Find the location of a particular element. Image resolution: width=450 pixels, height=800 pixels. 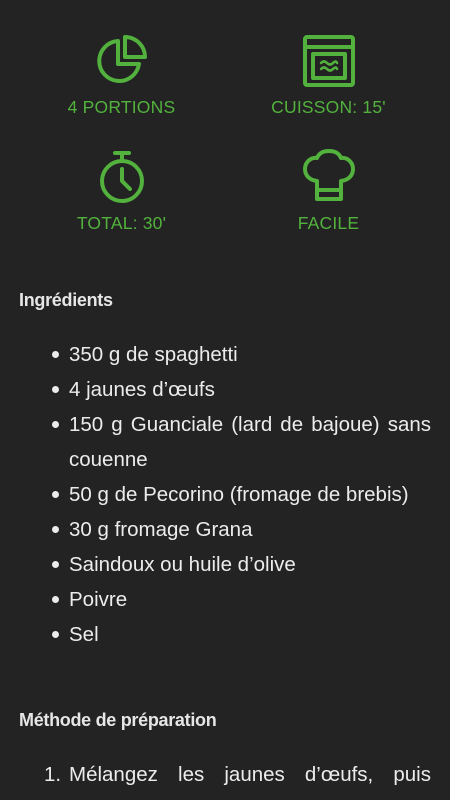

pie-chart-icon is located at coordinates (121, 59).